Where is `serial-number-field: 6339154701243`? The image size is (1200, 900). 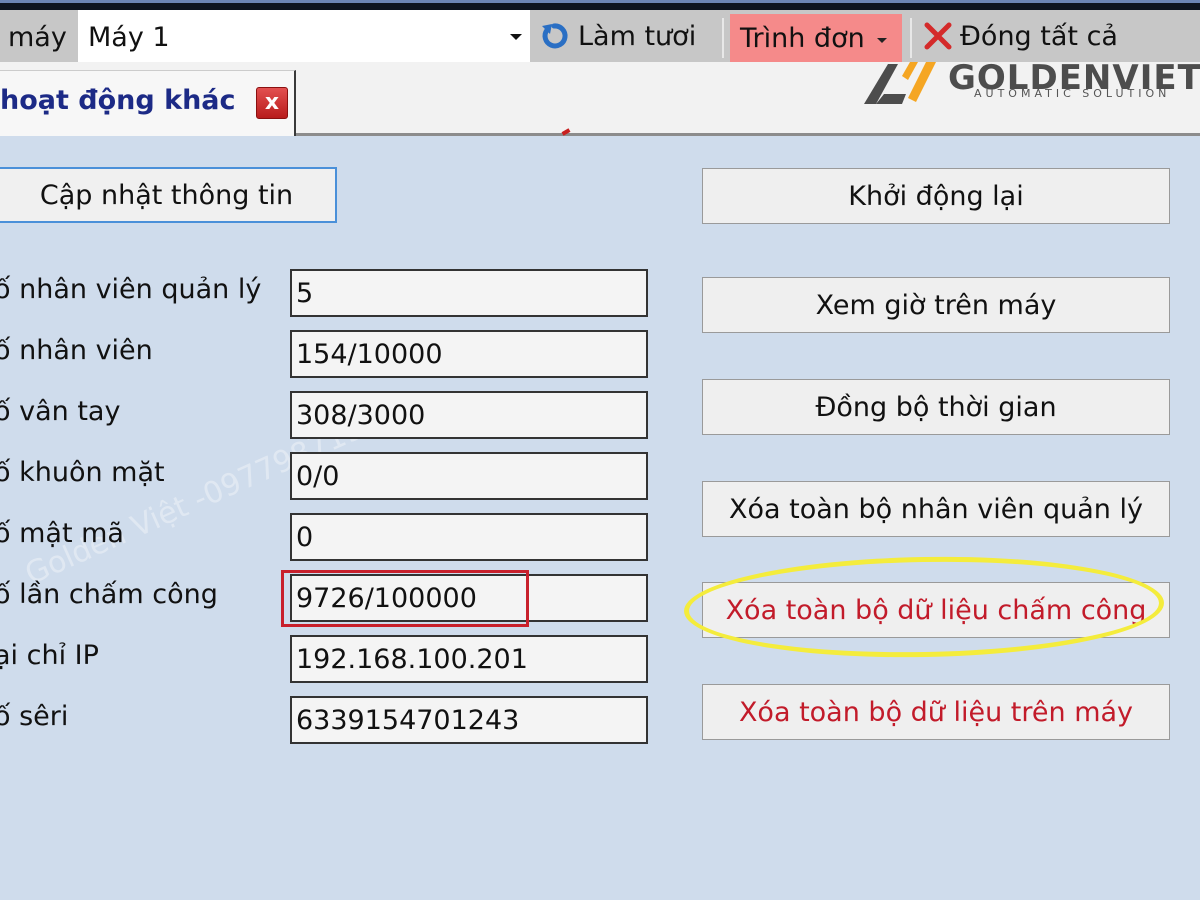
serial-number-field: 6339154701243 is located at coordinates (469, 720).